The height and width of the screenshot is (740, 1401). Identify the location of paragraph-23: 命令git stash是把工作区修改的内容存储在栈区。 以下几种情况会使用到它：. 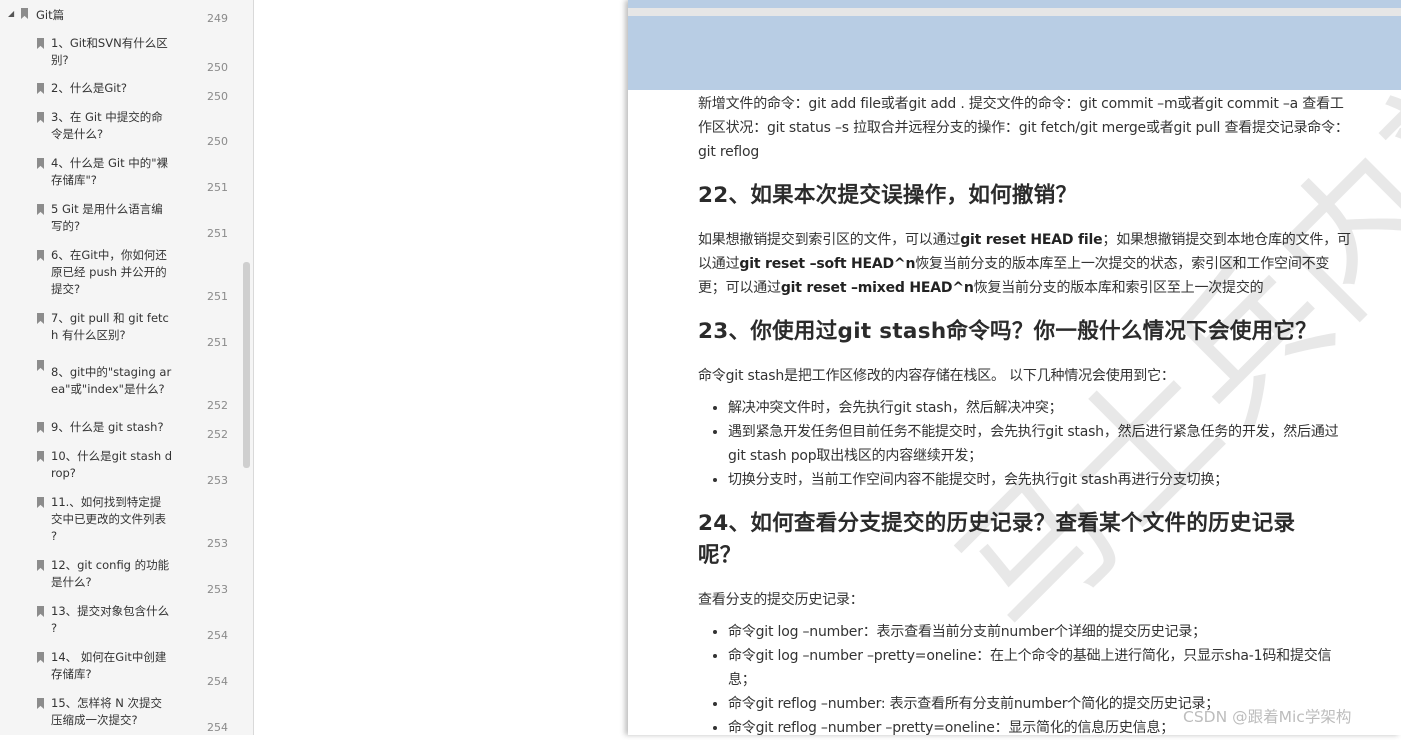
(936, 376).